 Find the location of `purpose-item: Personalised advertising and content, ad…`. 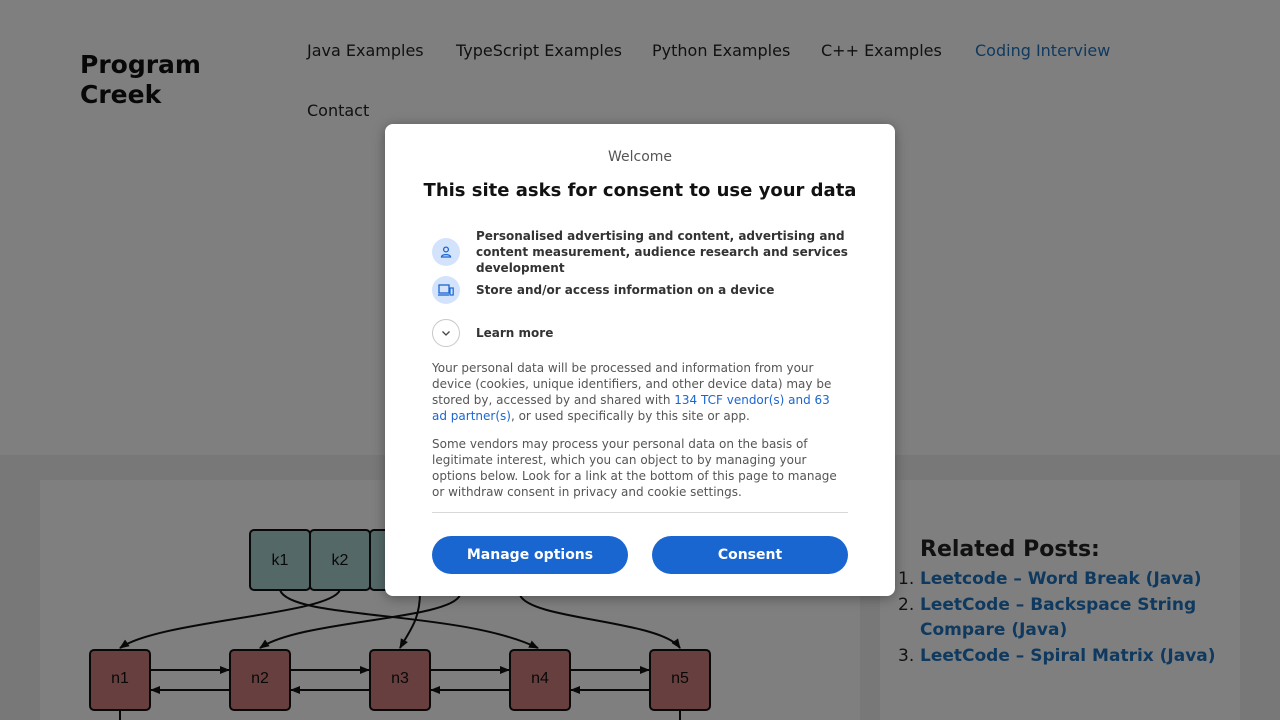

purpose-item: Personalised advertising and content, ad… is located at coordinates (647, 252).